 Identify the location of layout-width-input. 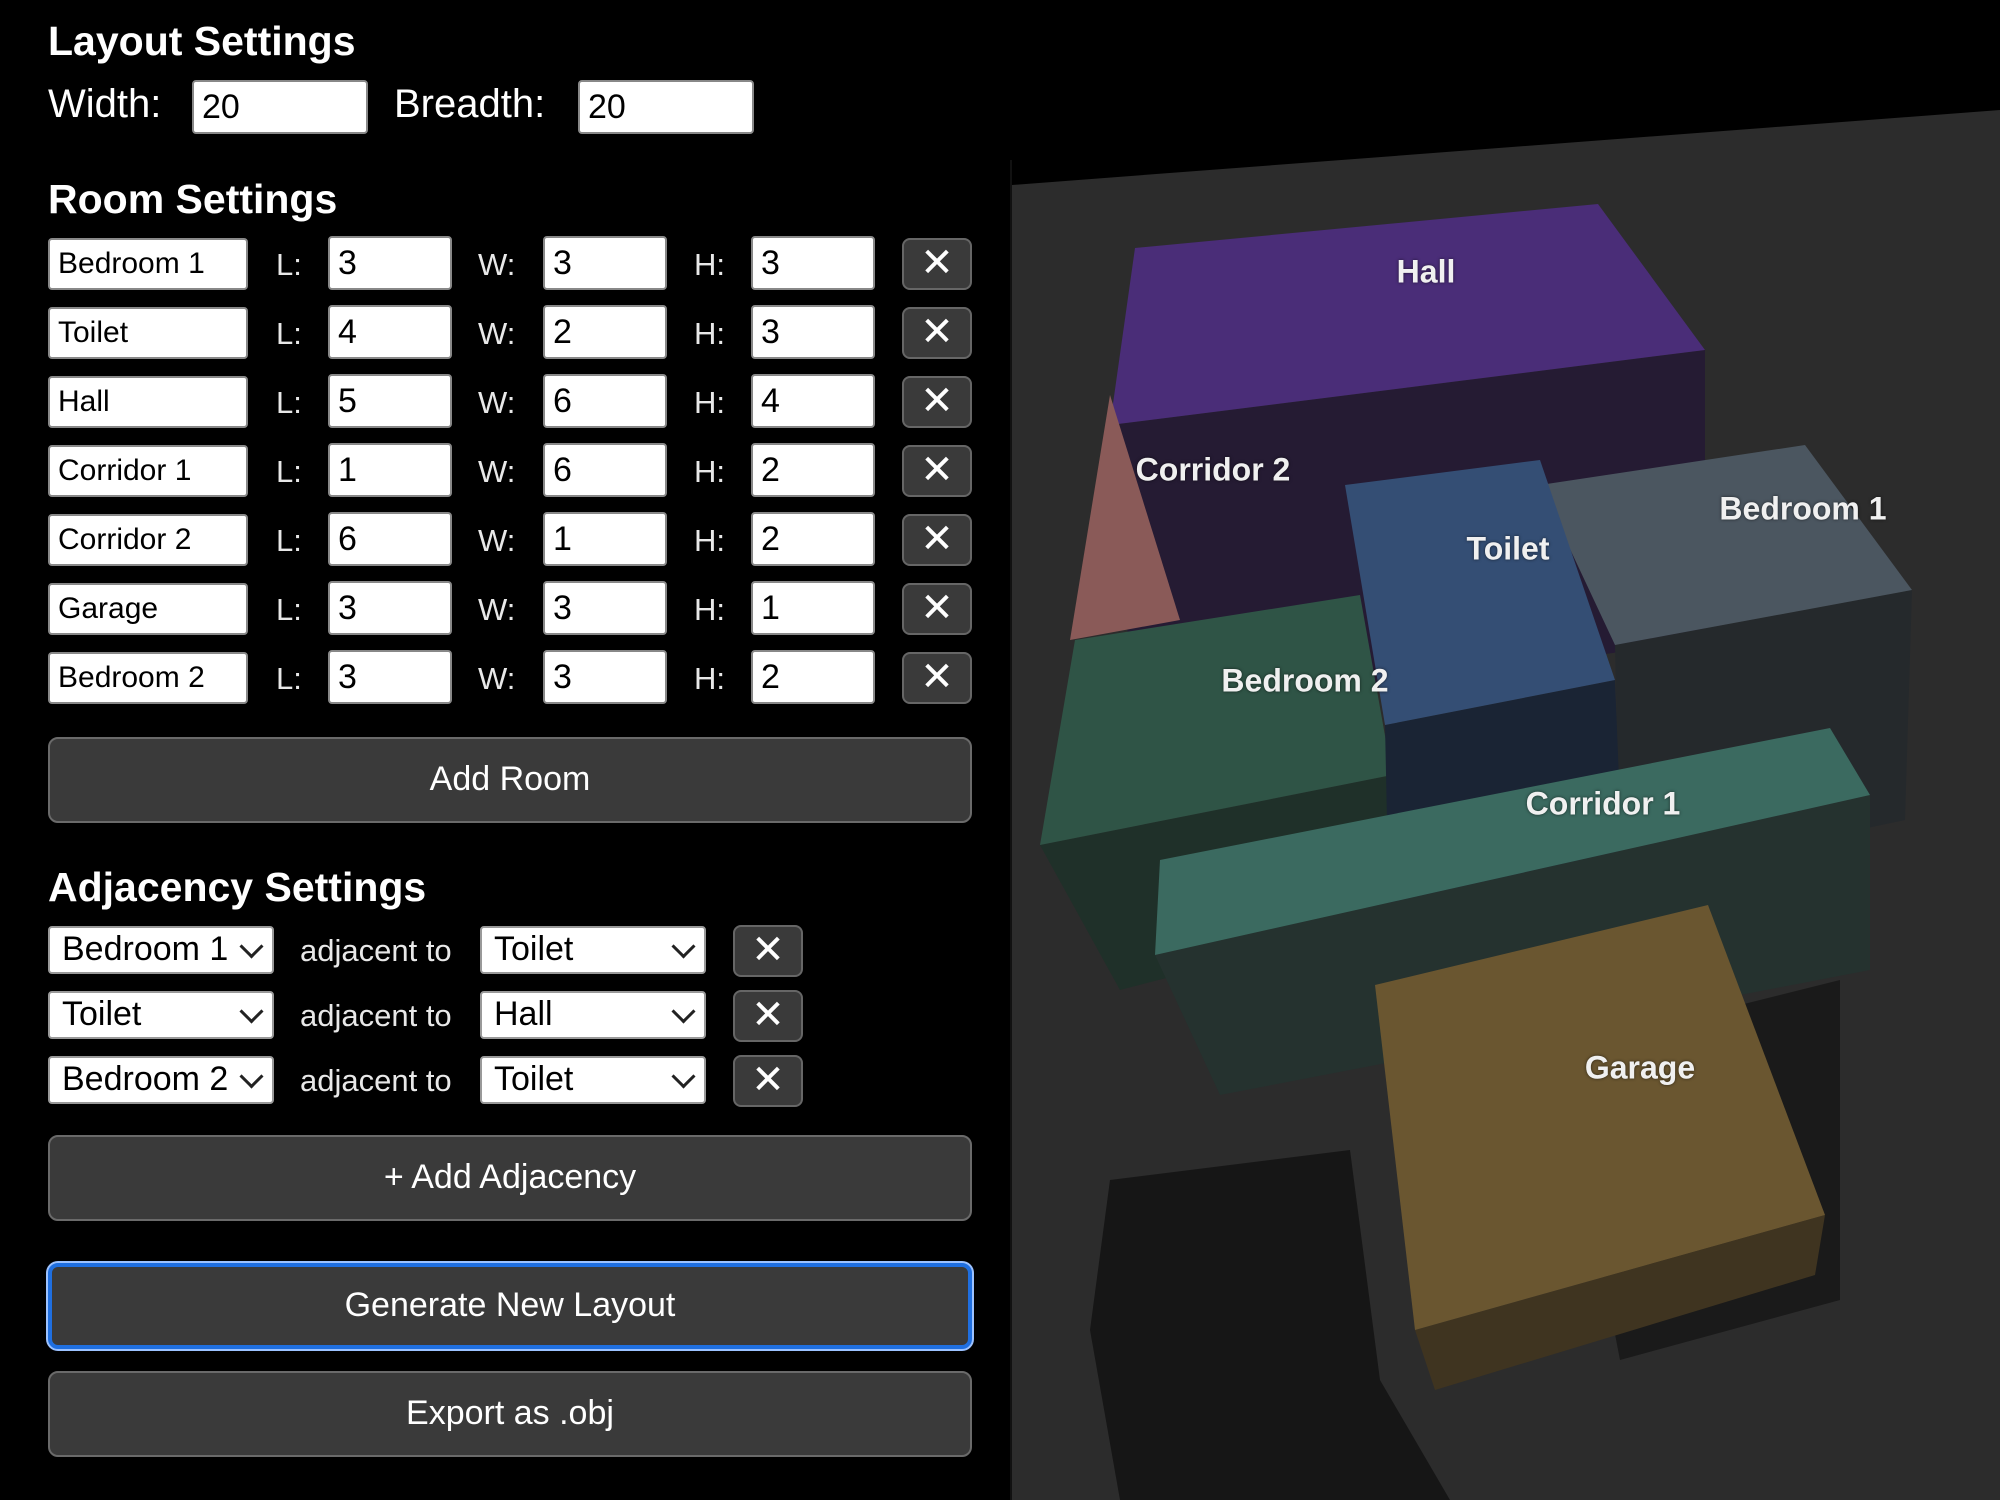
(280, 107).